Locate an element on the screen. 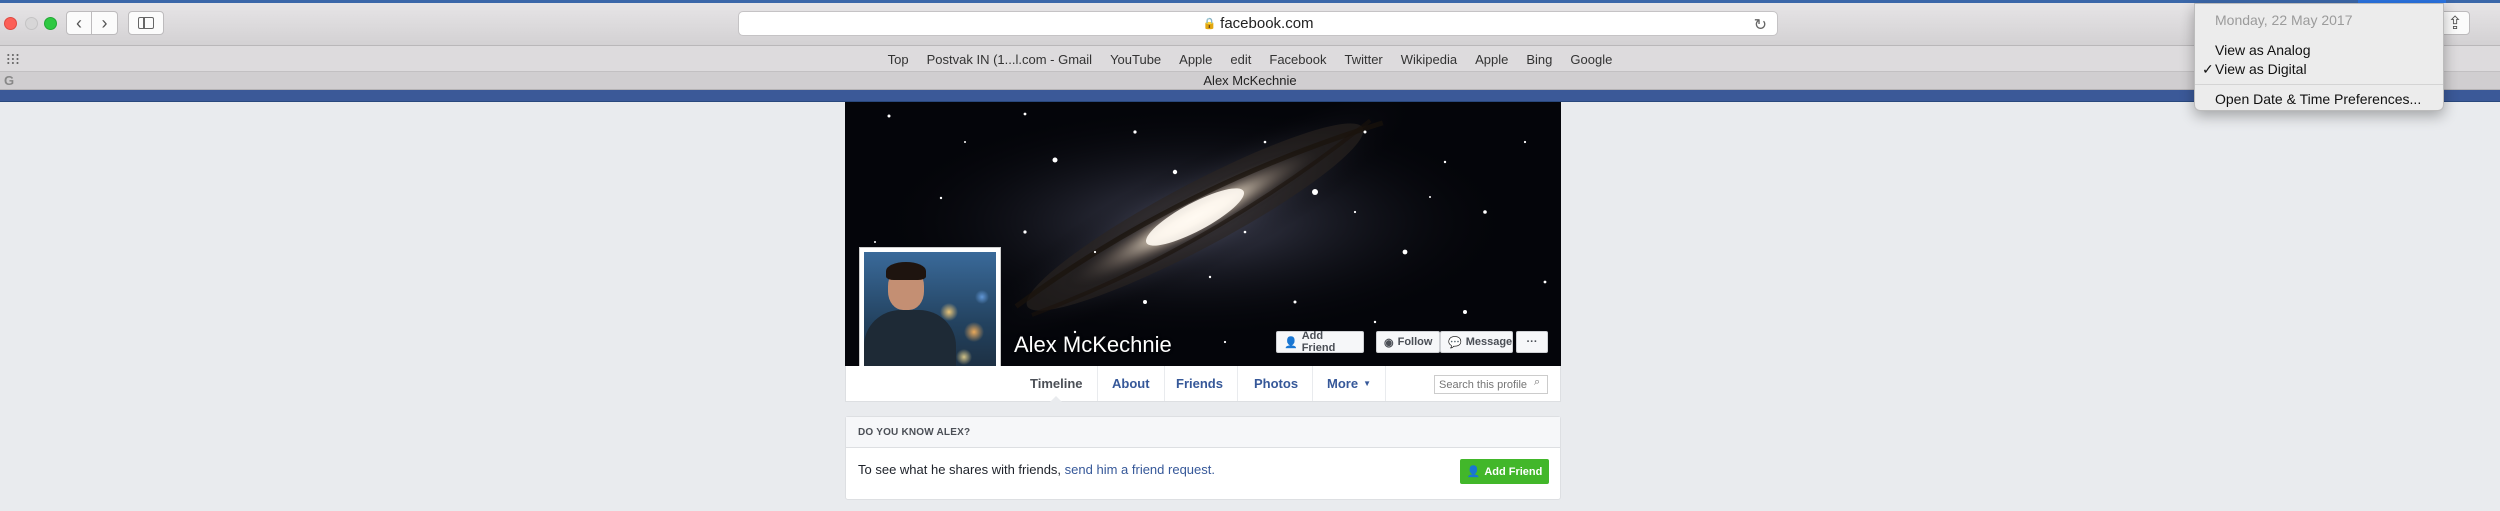  zoom-window-button is located at coordinates (50, 23).